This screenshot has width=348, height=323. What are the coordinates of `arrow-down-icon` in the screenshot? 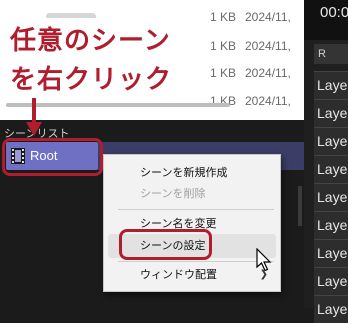 It's located at (34, 117).